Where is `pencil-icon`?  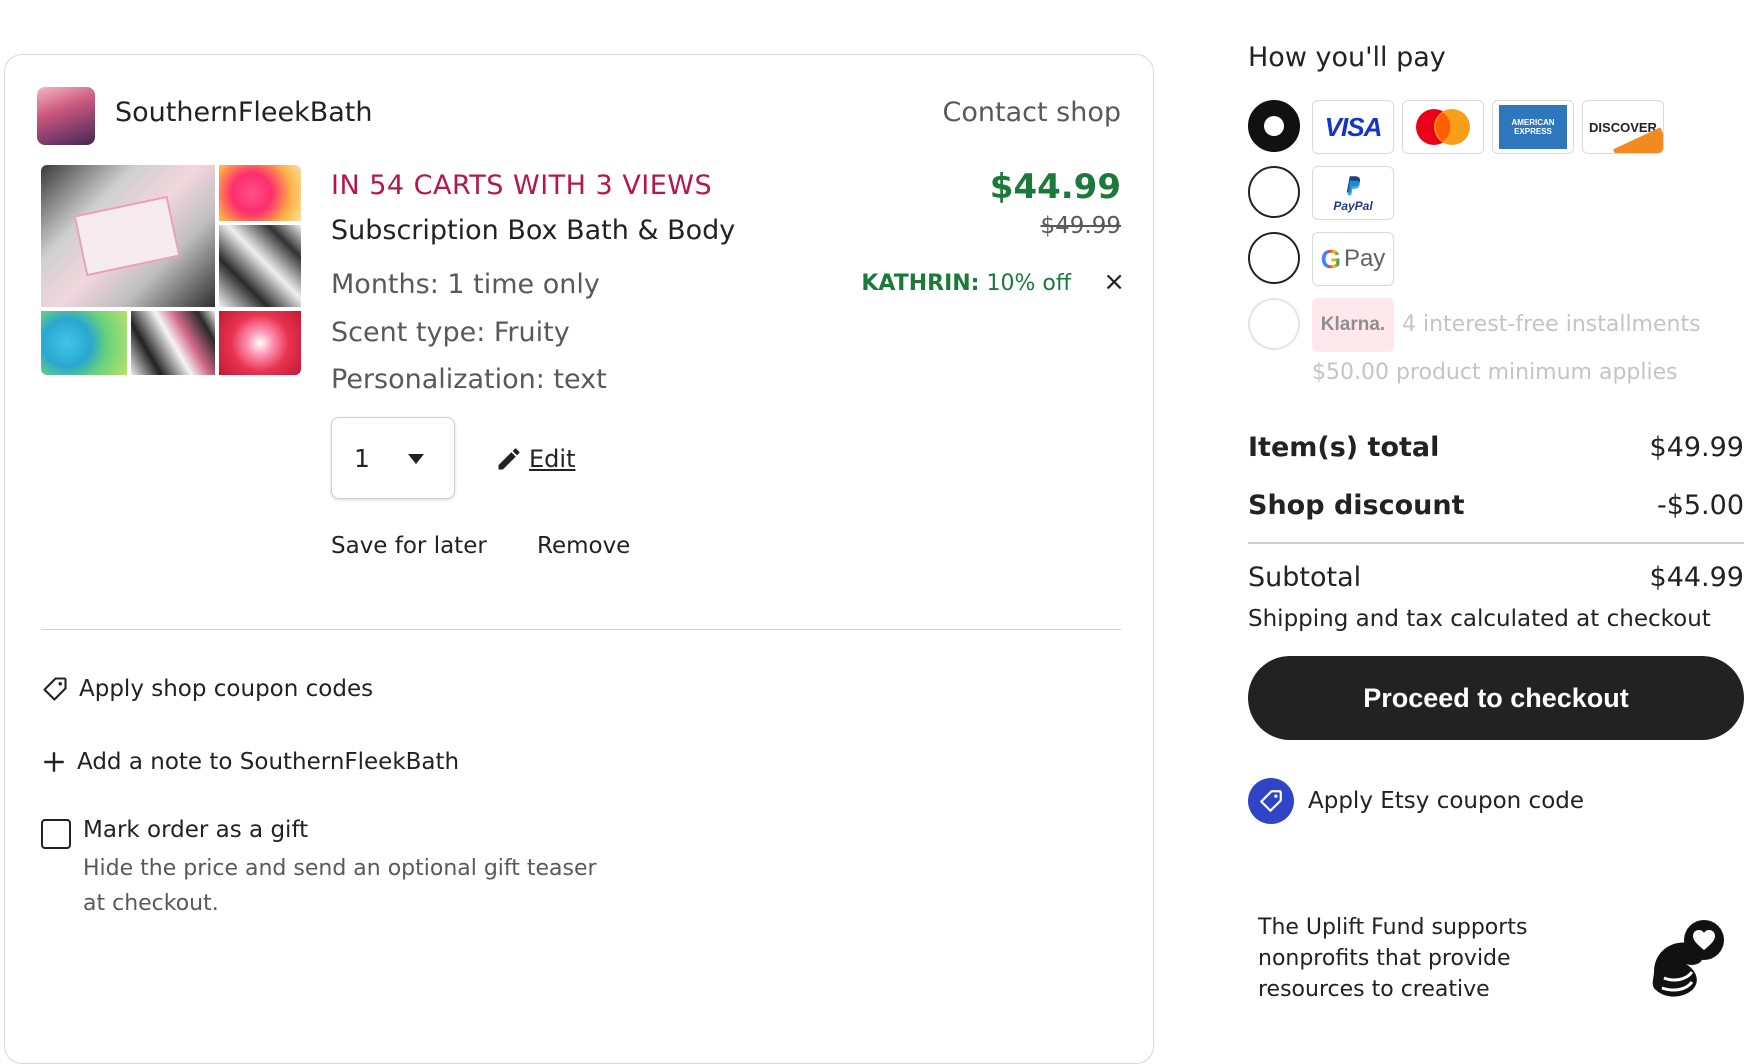 pencil-icon is located at coordinates (509, 459).